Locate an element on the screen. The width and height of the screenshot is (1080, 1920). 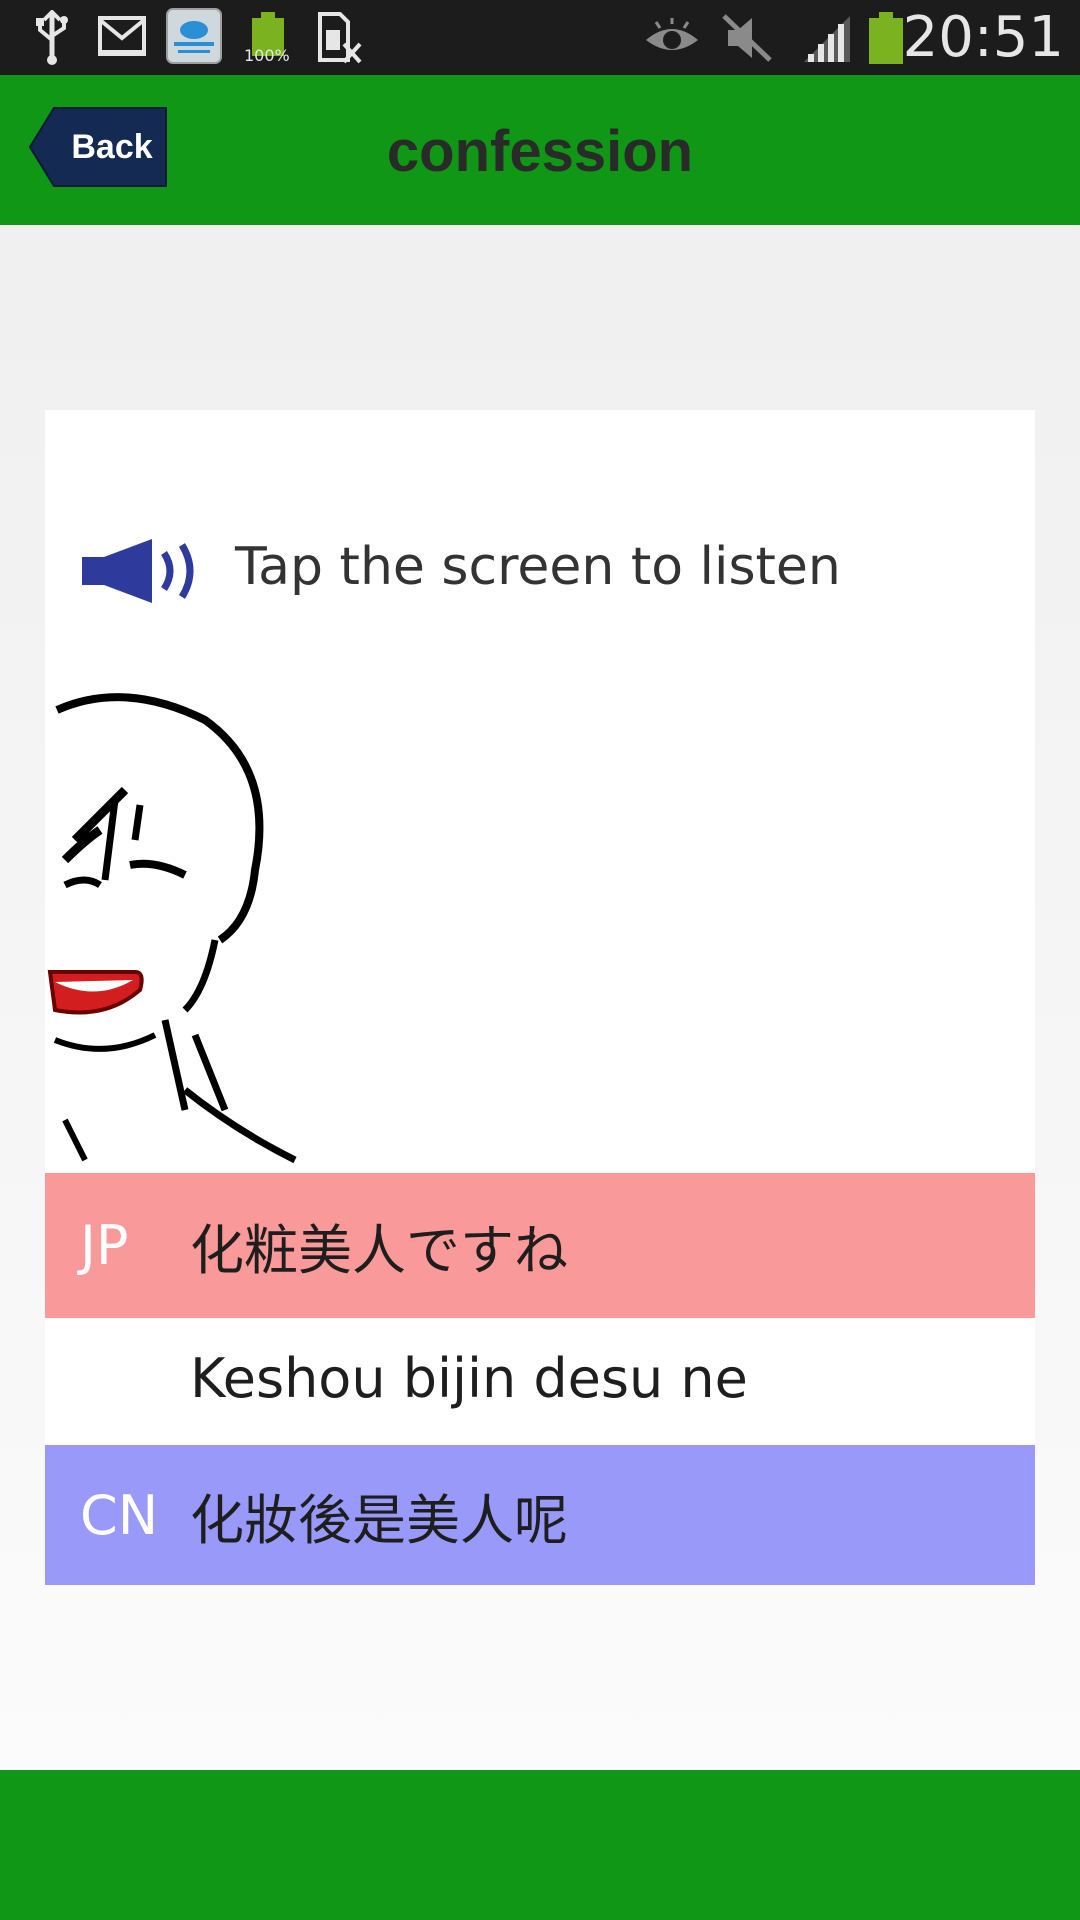
romaji-row: Keshou bijin desu ne is located at coordinates (540, 1378).